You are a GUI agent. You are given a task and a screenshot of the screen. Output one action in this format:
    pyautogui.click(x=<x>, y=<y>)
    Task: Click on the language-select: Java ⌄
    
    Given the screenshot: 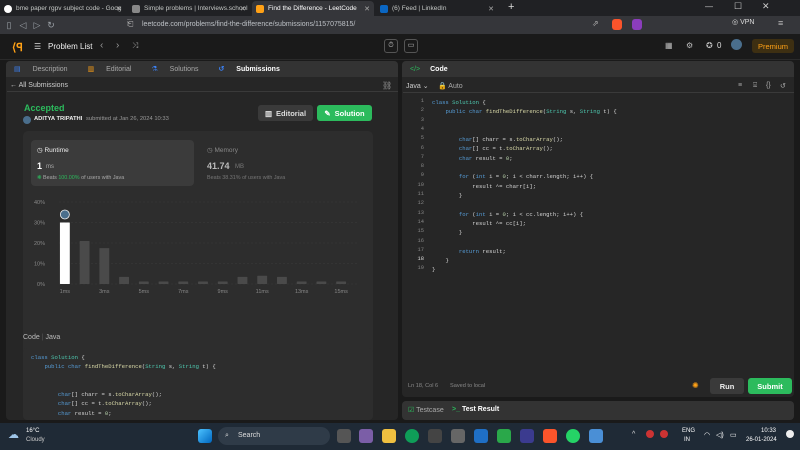 What is the action you would take?
    pyautogui.click(x=417, y=86)
    